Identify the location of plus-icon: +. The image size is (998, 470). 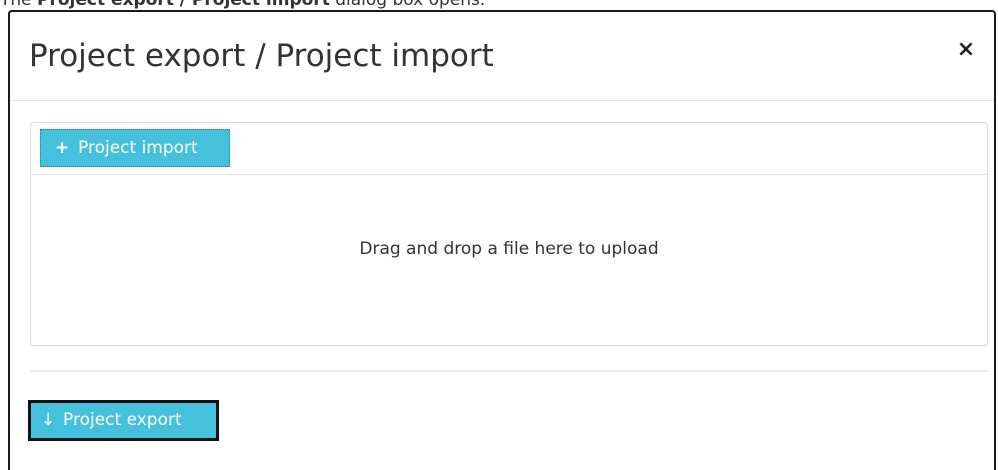
(62, 148).